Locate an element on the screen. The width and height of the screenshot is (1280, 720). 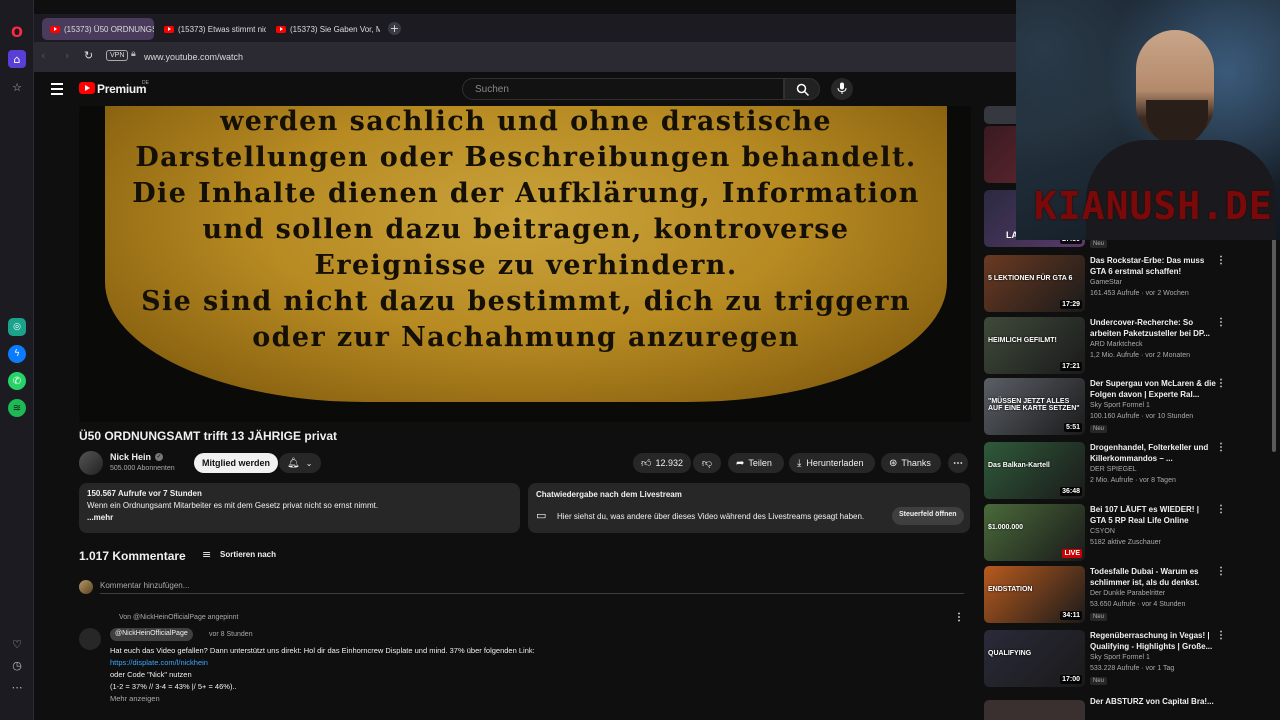
comment-author: @NickHeinOfficialPage is located at coordinates (151, 634).